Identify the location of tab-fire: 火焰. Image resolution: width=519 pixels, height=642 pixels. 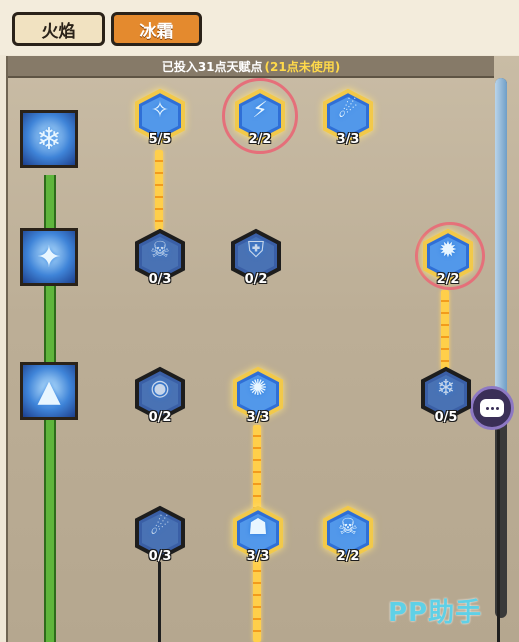
(58, 29).